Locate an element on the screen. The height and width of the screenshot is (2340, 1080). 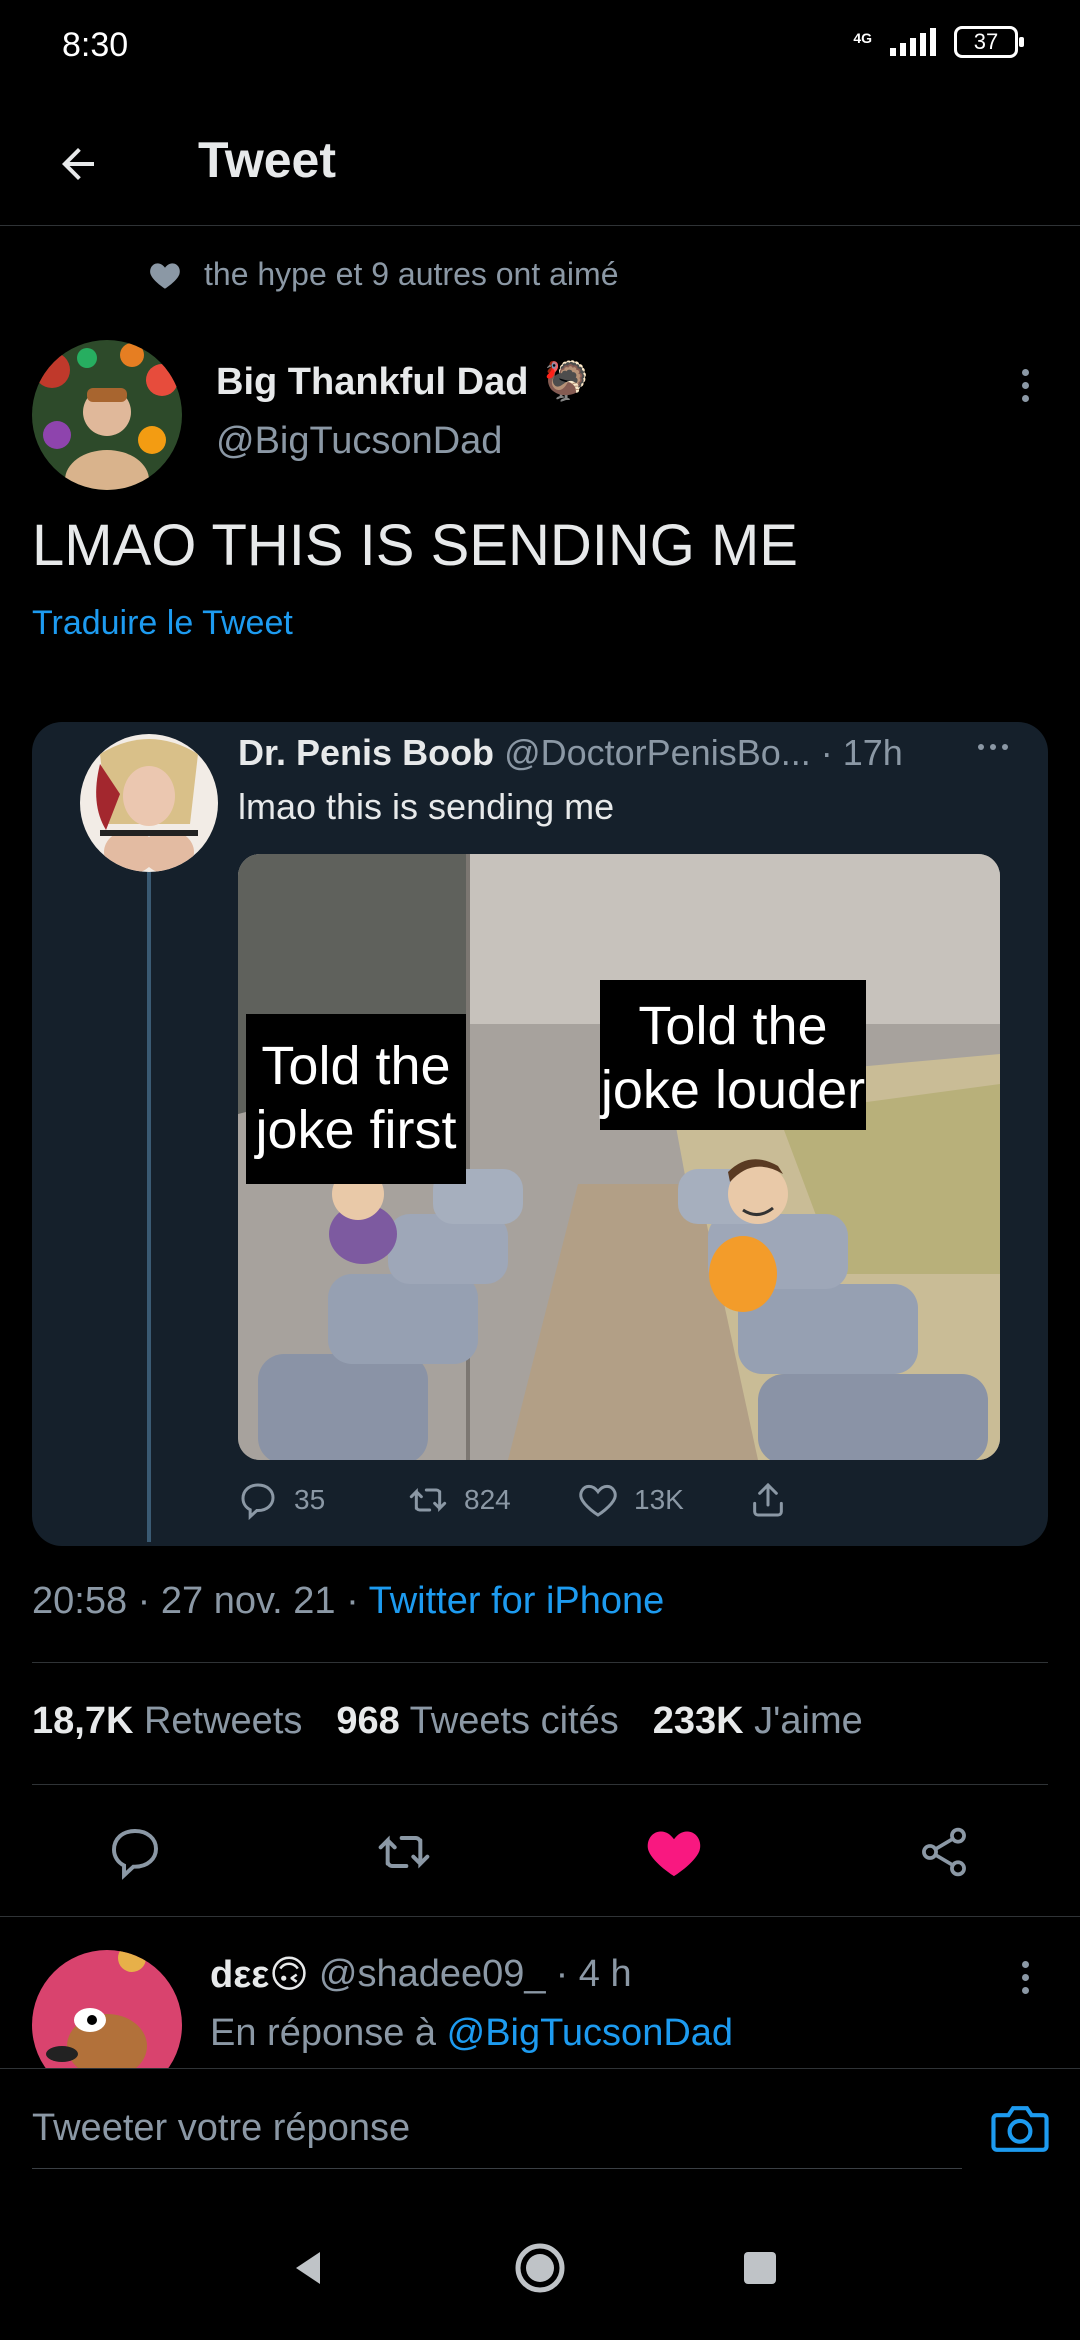
quoted-retweet-button: 824 is located at coordinates (493, 1500).